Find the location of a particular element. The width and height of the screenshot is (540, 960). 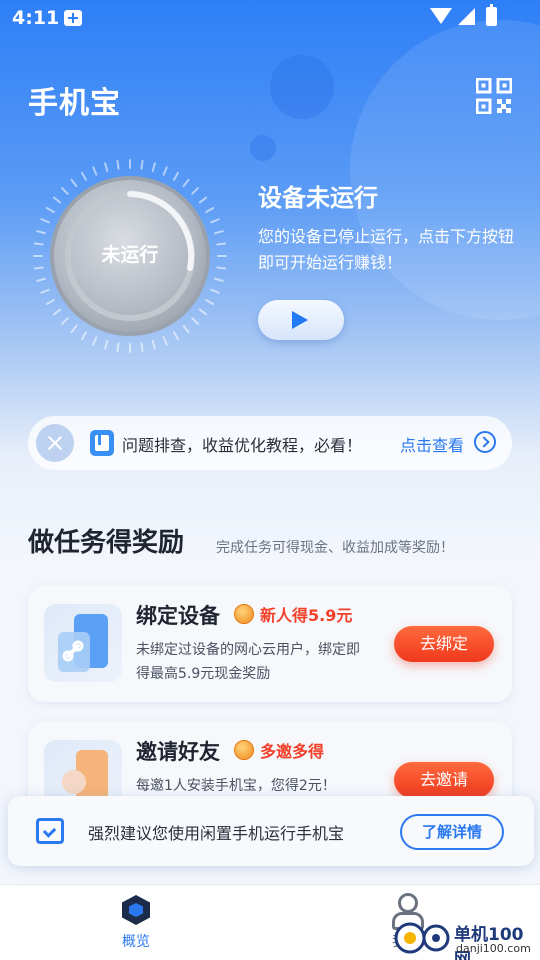

task-reward: 新人得5.9元 is located at coordinates (306, 615).